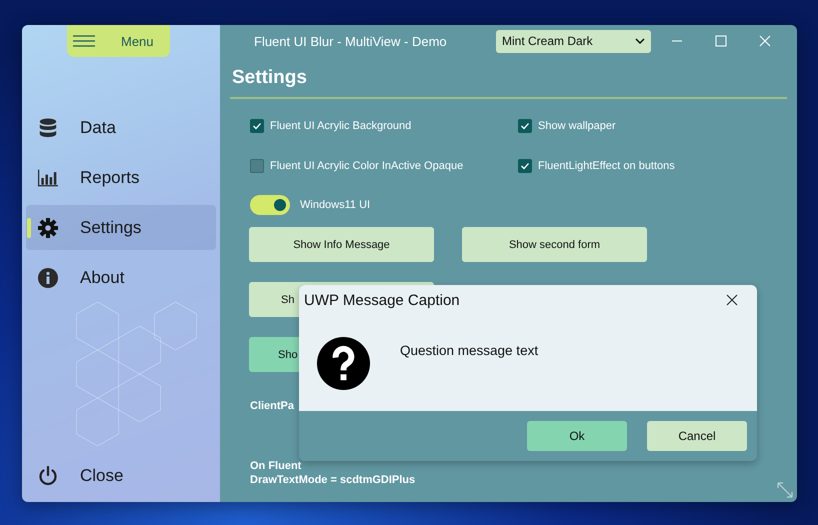  Describe the element at coordinates (697, 436) in the screenshot. I see `dialog-button: Cancel` at that location.